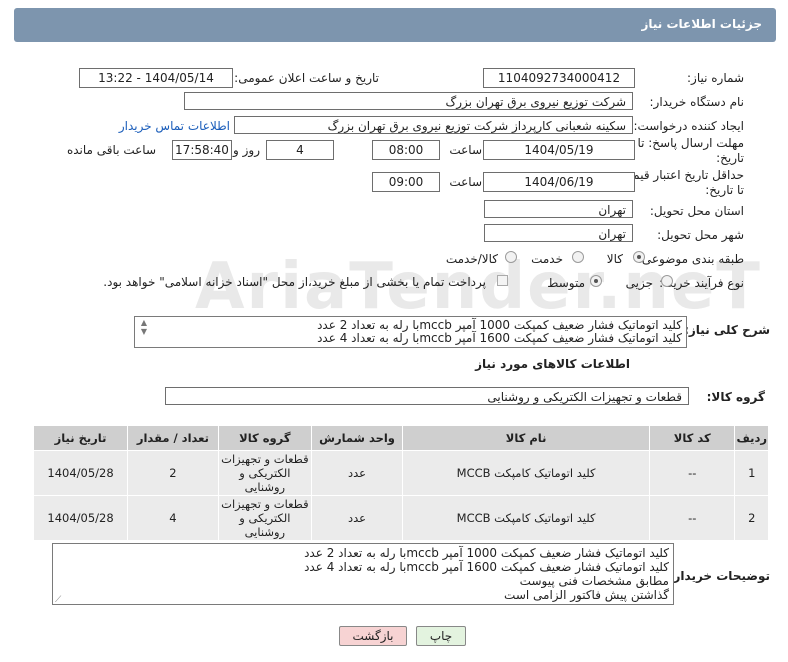 The image size is (788, 662). I want to click on need-number-label: شماره نیاز:, so click(715, 78).